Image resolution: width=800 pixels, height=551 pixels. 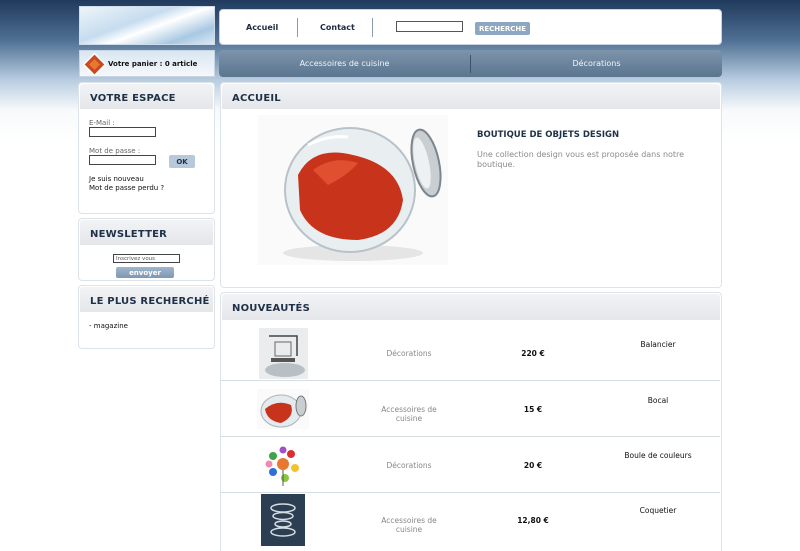 What do you see at coordinates (596, 63) in the screenshot?
I see `nav-item-decorations: Décorations` at bounding box center [596, 63].